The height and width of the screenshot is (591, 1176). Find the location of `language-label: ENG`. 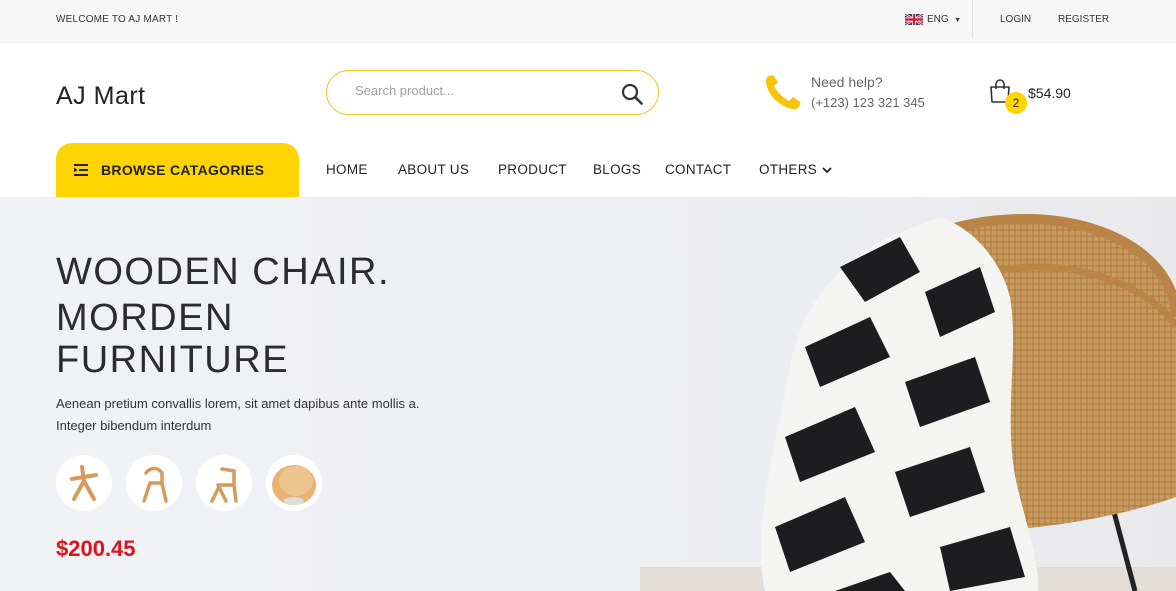

language-label: ENG is located at coordinates (938, 19).